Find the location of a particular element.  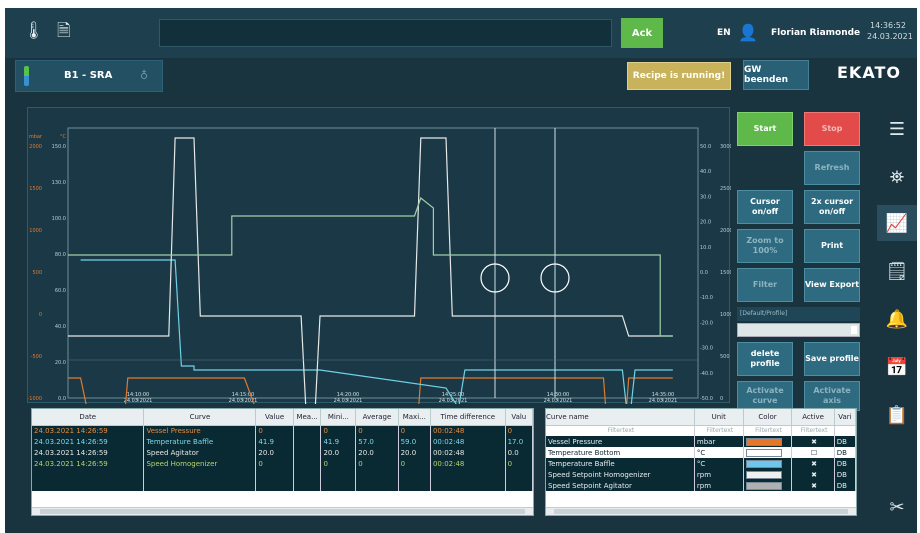

settings-document-icon: 📋 is located at coordinates (897, 415).